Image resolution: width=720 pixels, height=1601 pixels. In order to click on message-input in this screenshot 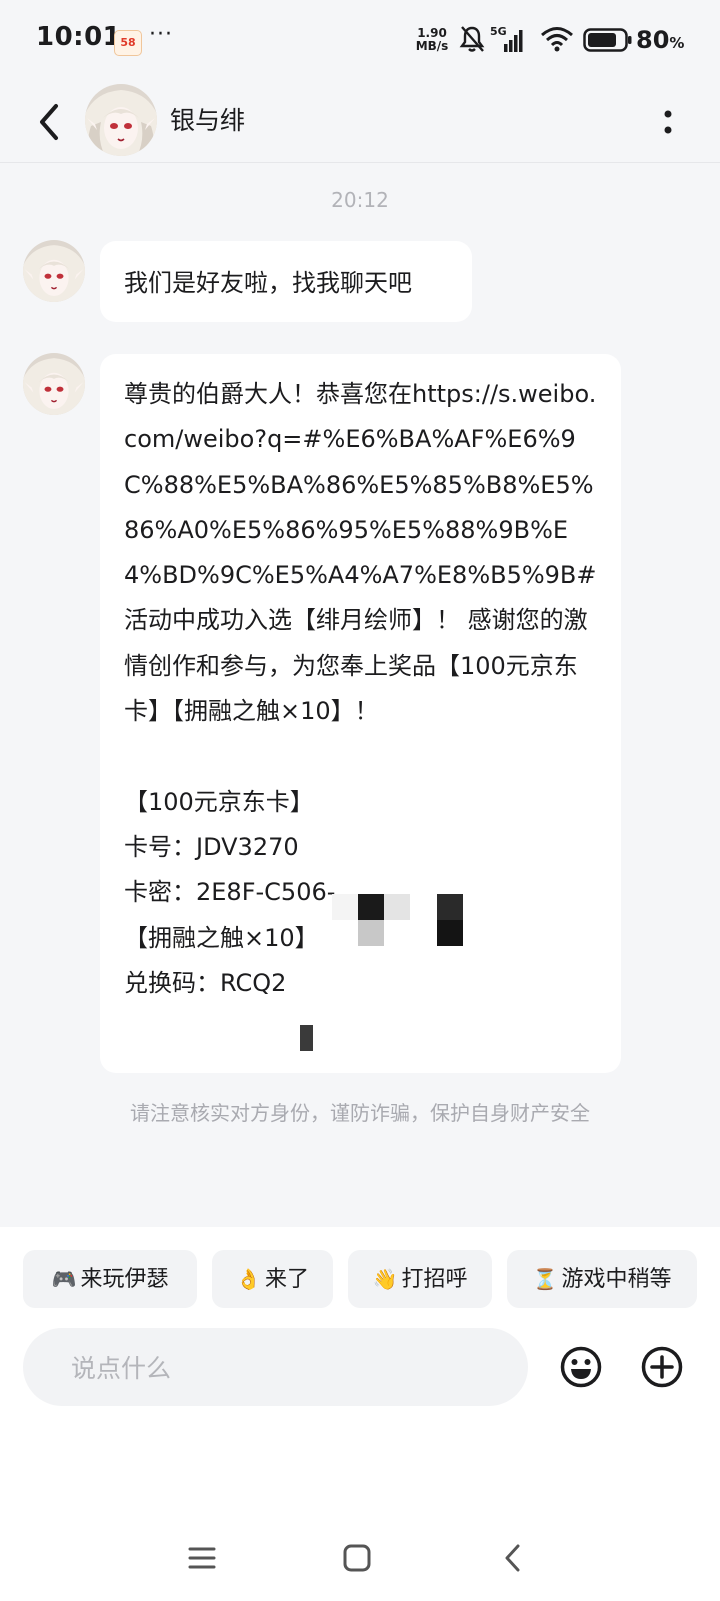, I will do `click(291, 1368)`.